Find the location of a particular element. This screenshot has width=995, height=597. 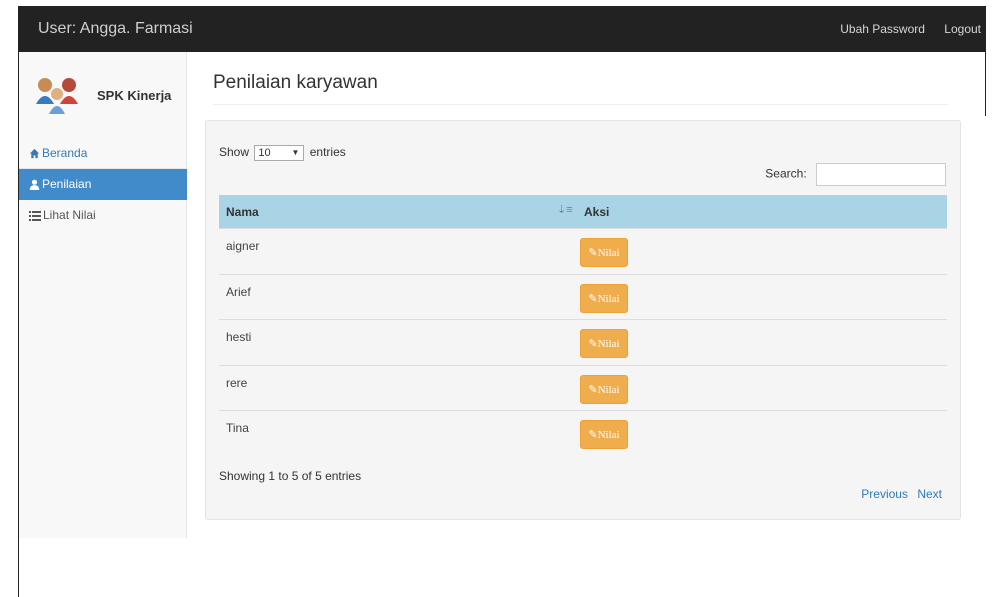

sidebar-item-label: Lihat Nilai is located at coordinates (69, 215).